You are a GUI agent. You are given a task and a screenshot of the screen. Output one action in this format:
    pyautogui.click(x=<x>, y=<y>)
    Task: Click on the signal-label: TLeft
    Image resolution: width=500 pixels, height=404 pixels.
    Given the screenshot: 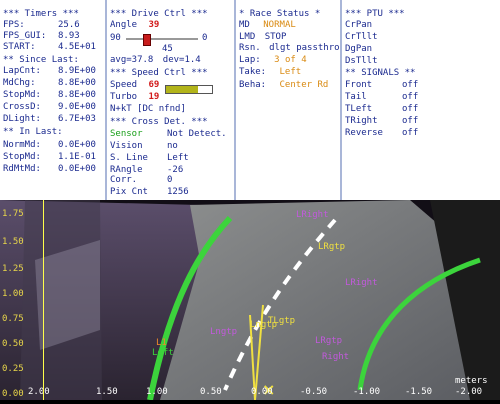 What is the action you would take?
    pyautogui.click(x=359, y=109)
    